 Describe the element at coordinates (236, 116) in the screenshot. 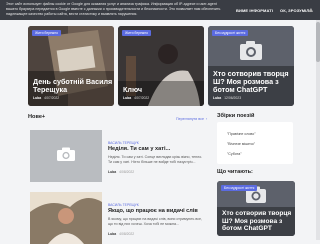

I see `collections-title: Збірки поезій` at that location.